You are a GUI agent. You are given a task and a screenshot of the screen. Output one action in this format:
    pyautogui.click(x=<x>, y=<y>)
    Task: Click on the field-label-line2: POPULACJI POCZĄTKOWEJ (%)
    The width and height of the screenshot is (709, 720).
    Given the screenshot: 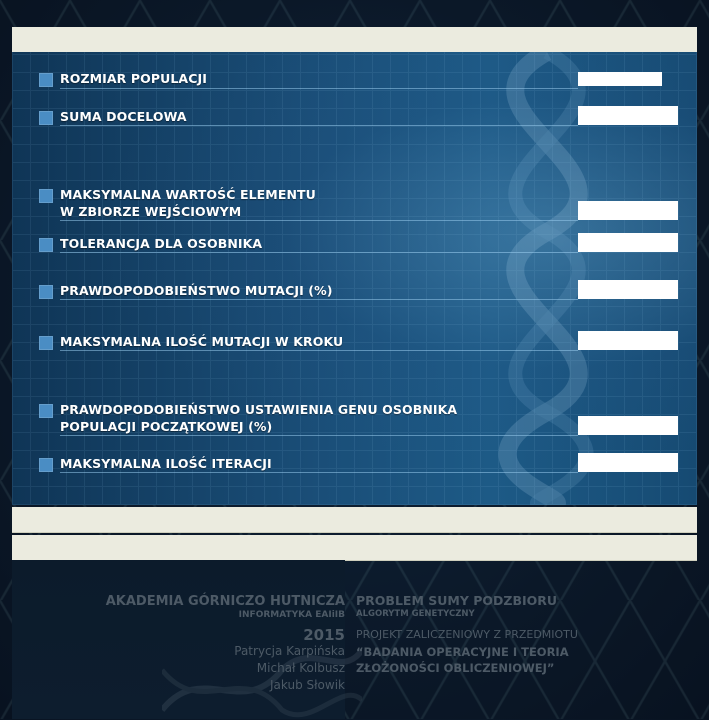 What is the action you would take?
    pyautogui.click(x=166, y=426)
    